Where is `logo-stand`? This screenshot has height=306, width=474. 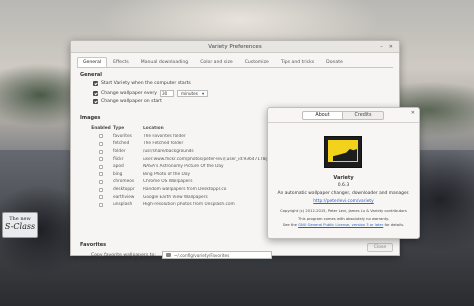 logo-stand is located at coordinates (343, 164).